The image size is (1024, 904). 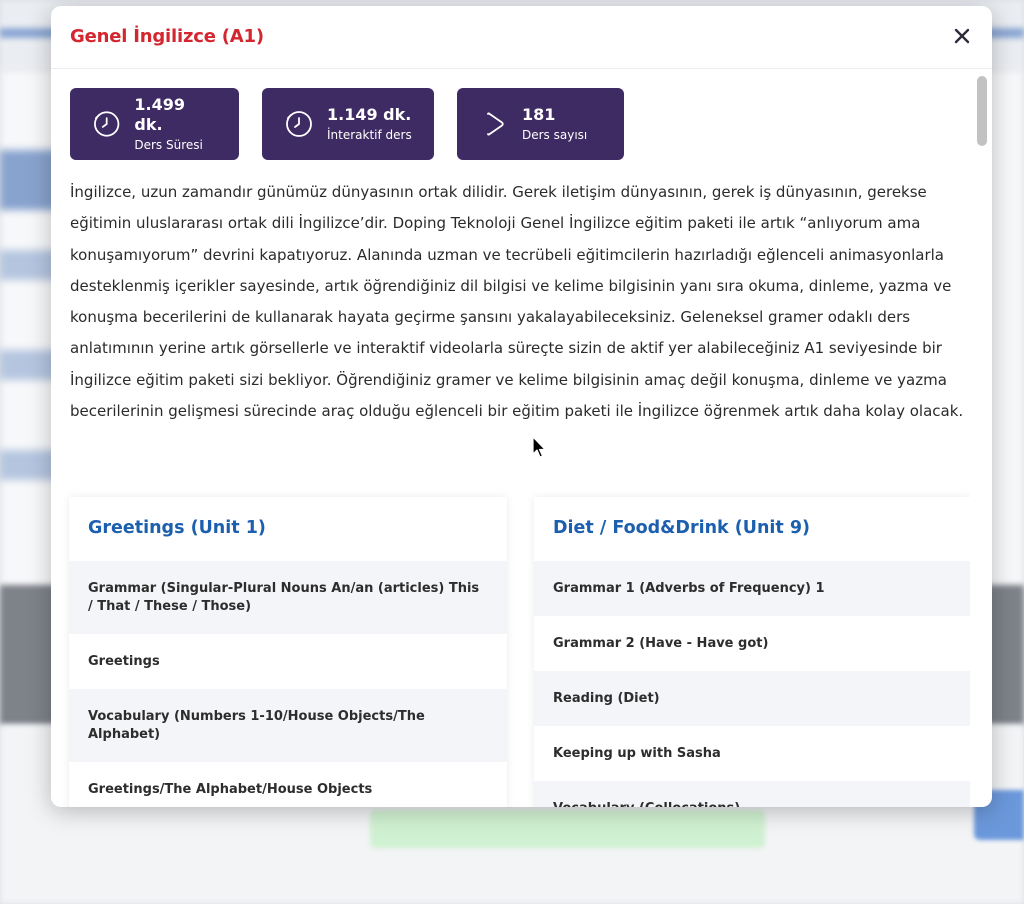 I want to click on unit-title: Diet / Food&Drink (Unit 9), so click(x=752, y=529).